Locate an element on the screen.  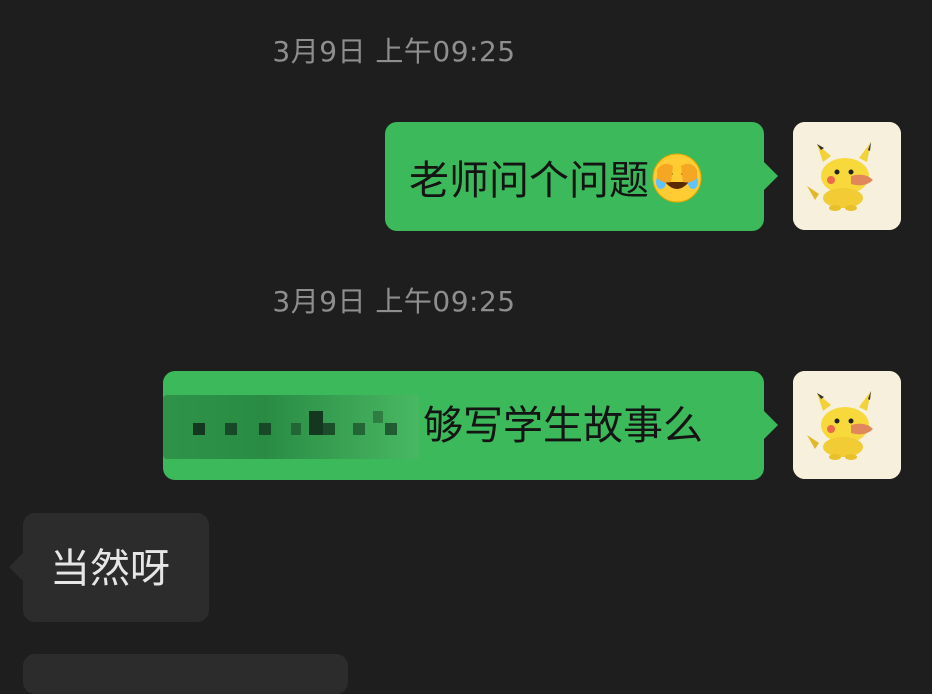
outgoing-message-bubble: 老师问个问题 is located at coordinates (581, 176).